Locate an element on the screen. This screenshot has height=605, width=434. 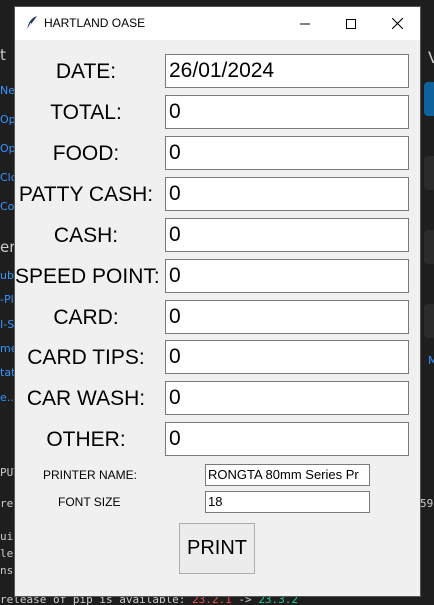
field-row-total: TOTAL: 0 is located at coordinates (217, 113).